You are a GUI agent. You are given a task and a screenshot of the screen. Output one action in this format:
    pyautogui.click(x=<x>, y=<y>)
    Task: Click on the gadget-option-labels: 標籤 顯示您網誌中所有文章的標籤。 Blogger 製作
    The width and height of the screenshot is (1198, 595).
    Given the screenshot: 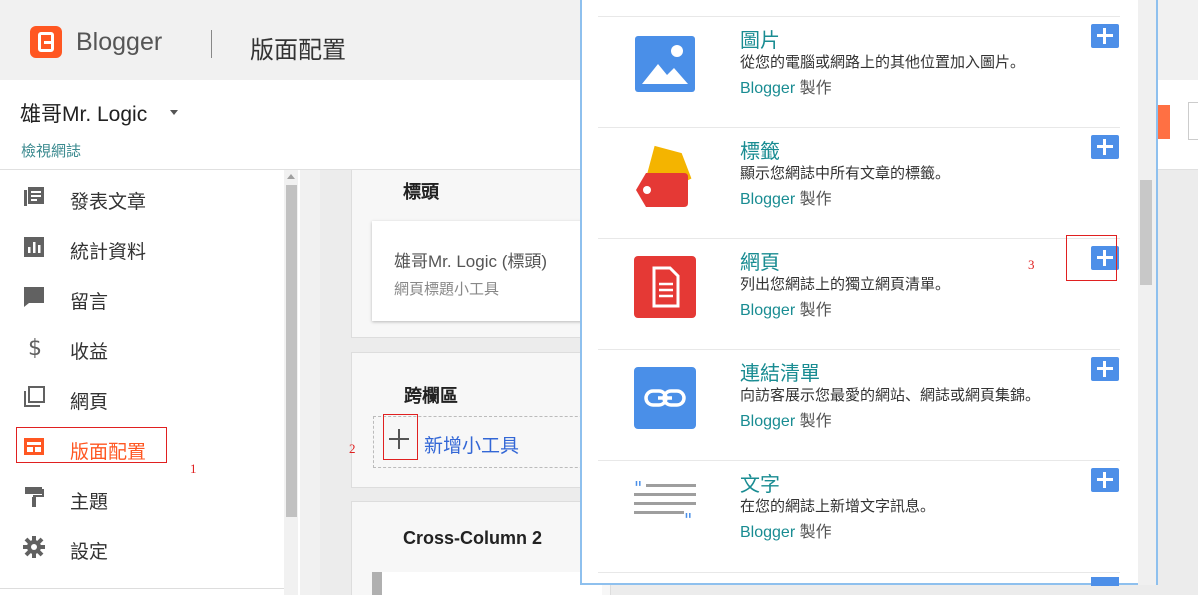 What is the action you would take?
    pyautogui.click(x=859, y=182)
    